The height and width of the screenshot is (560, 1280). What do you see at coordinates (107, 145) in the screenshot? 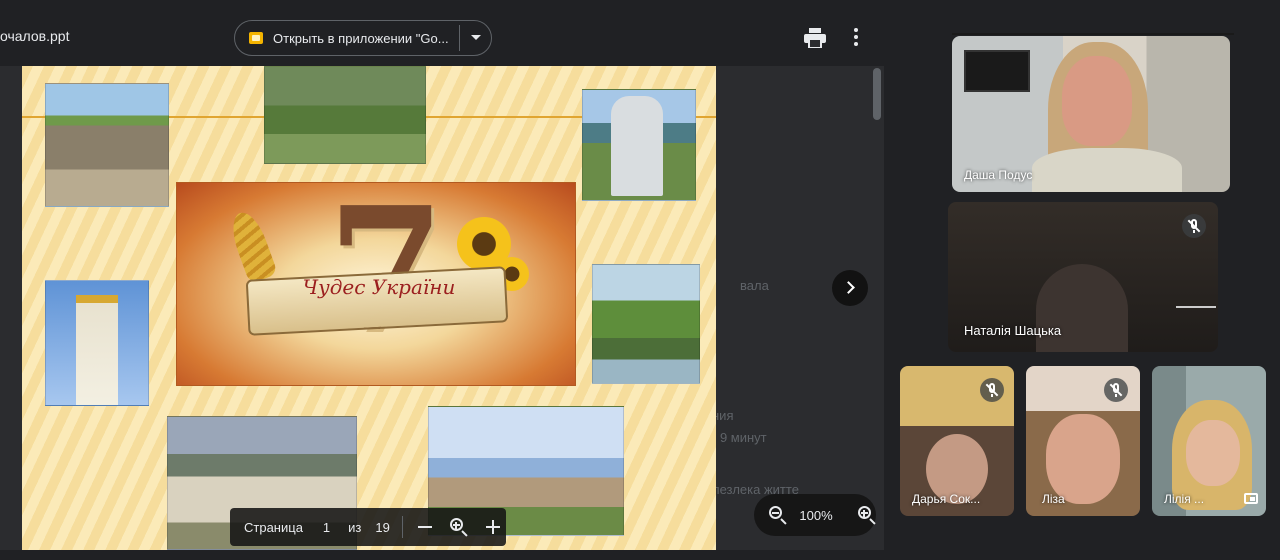
I see `photo-ruins` at bounding box center [107, 145].